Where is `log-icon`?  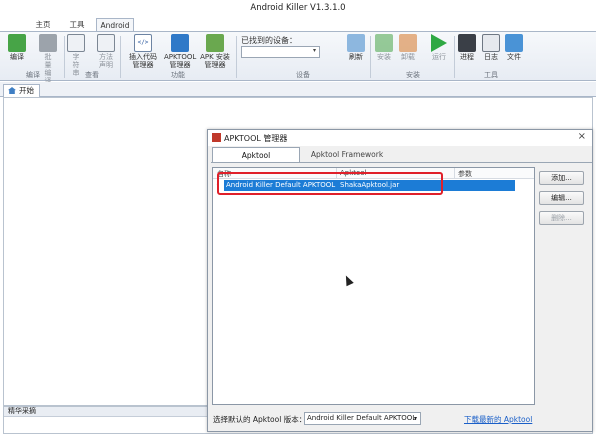 log-icon is located at coordinates (491, 43).